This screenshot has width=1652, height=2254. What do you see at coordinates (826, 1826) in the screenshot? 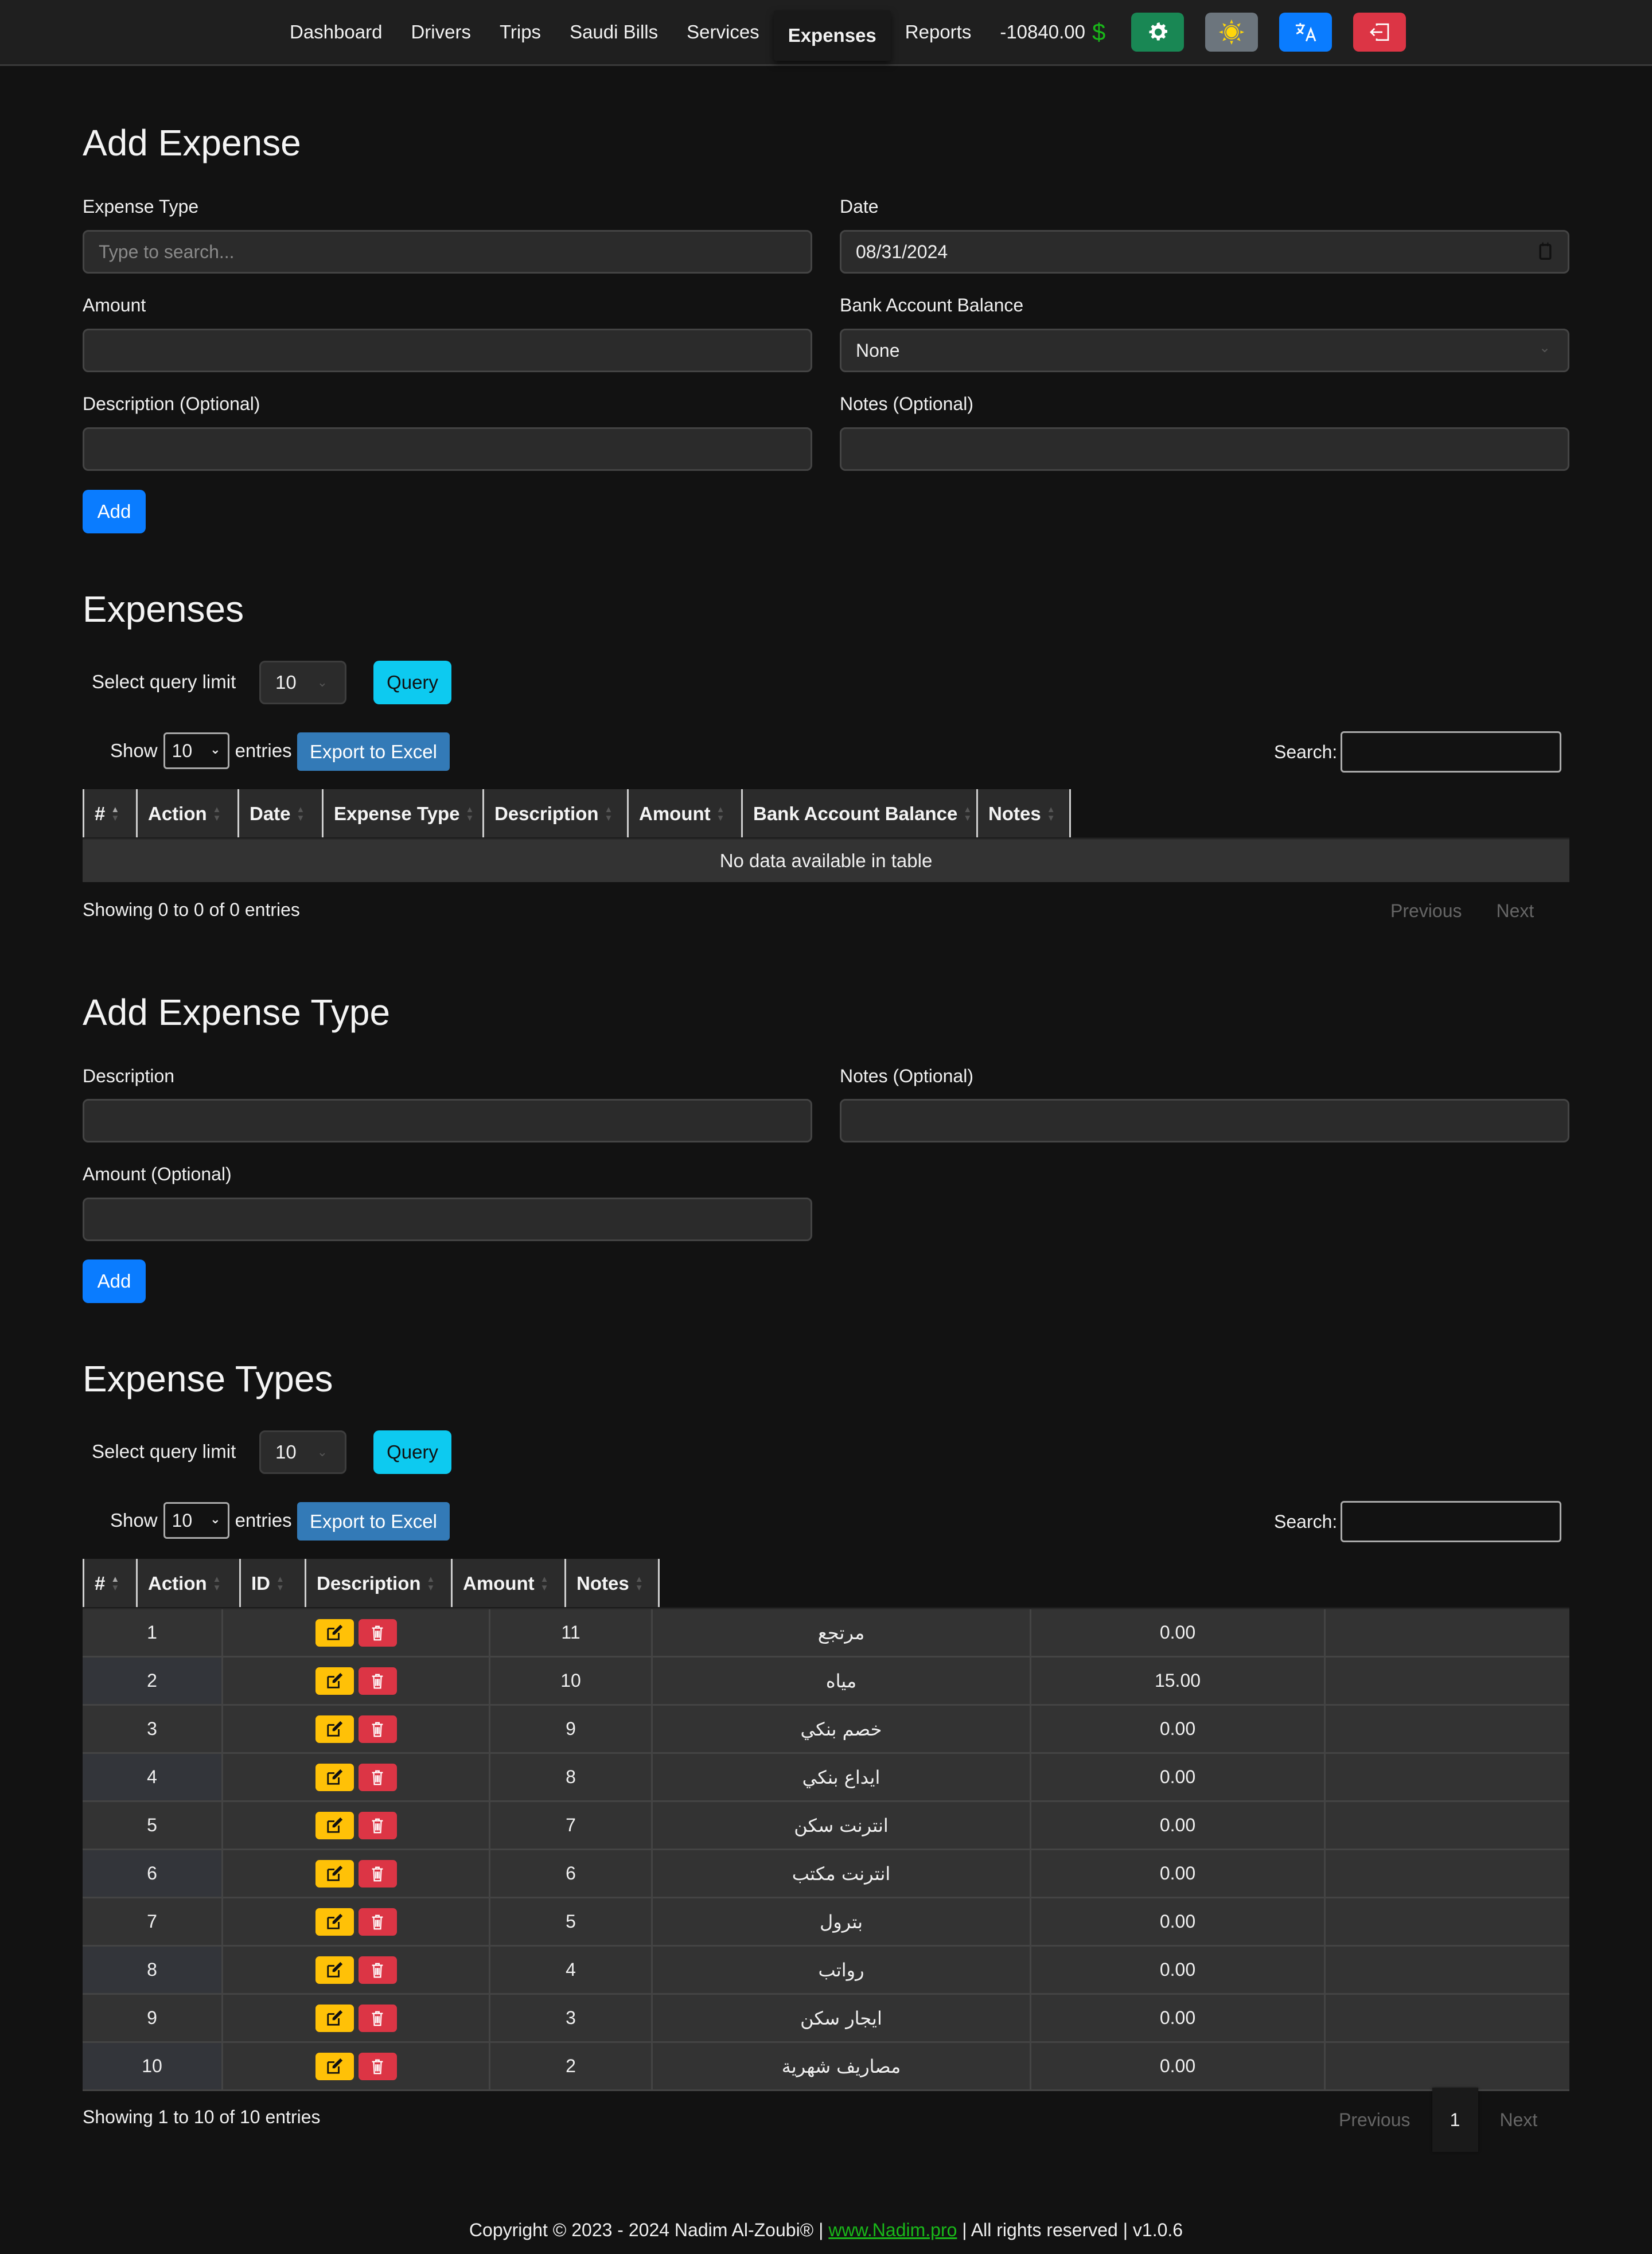
I see `table-row: 5 7 انترنت سكن 0.00` at bounding box center [826, 1826].